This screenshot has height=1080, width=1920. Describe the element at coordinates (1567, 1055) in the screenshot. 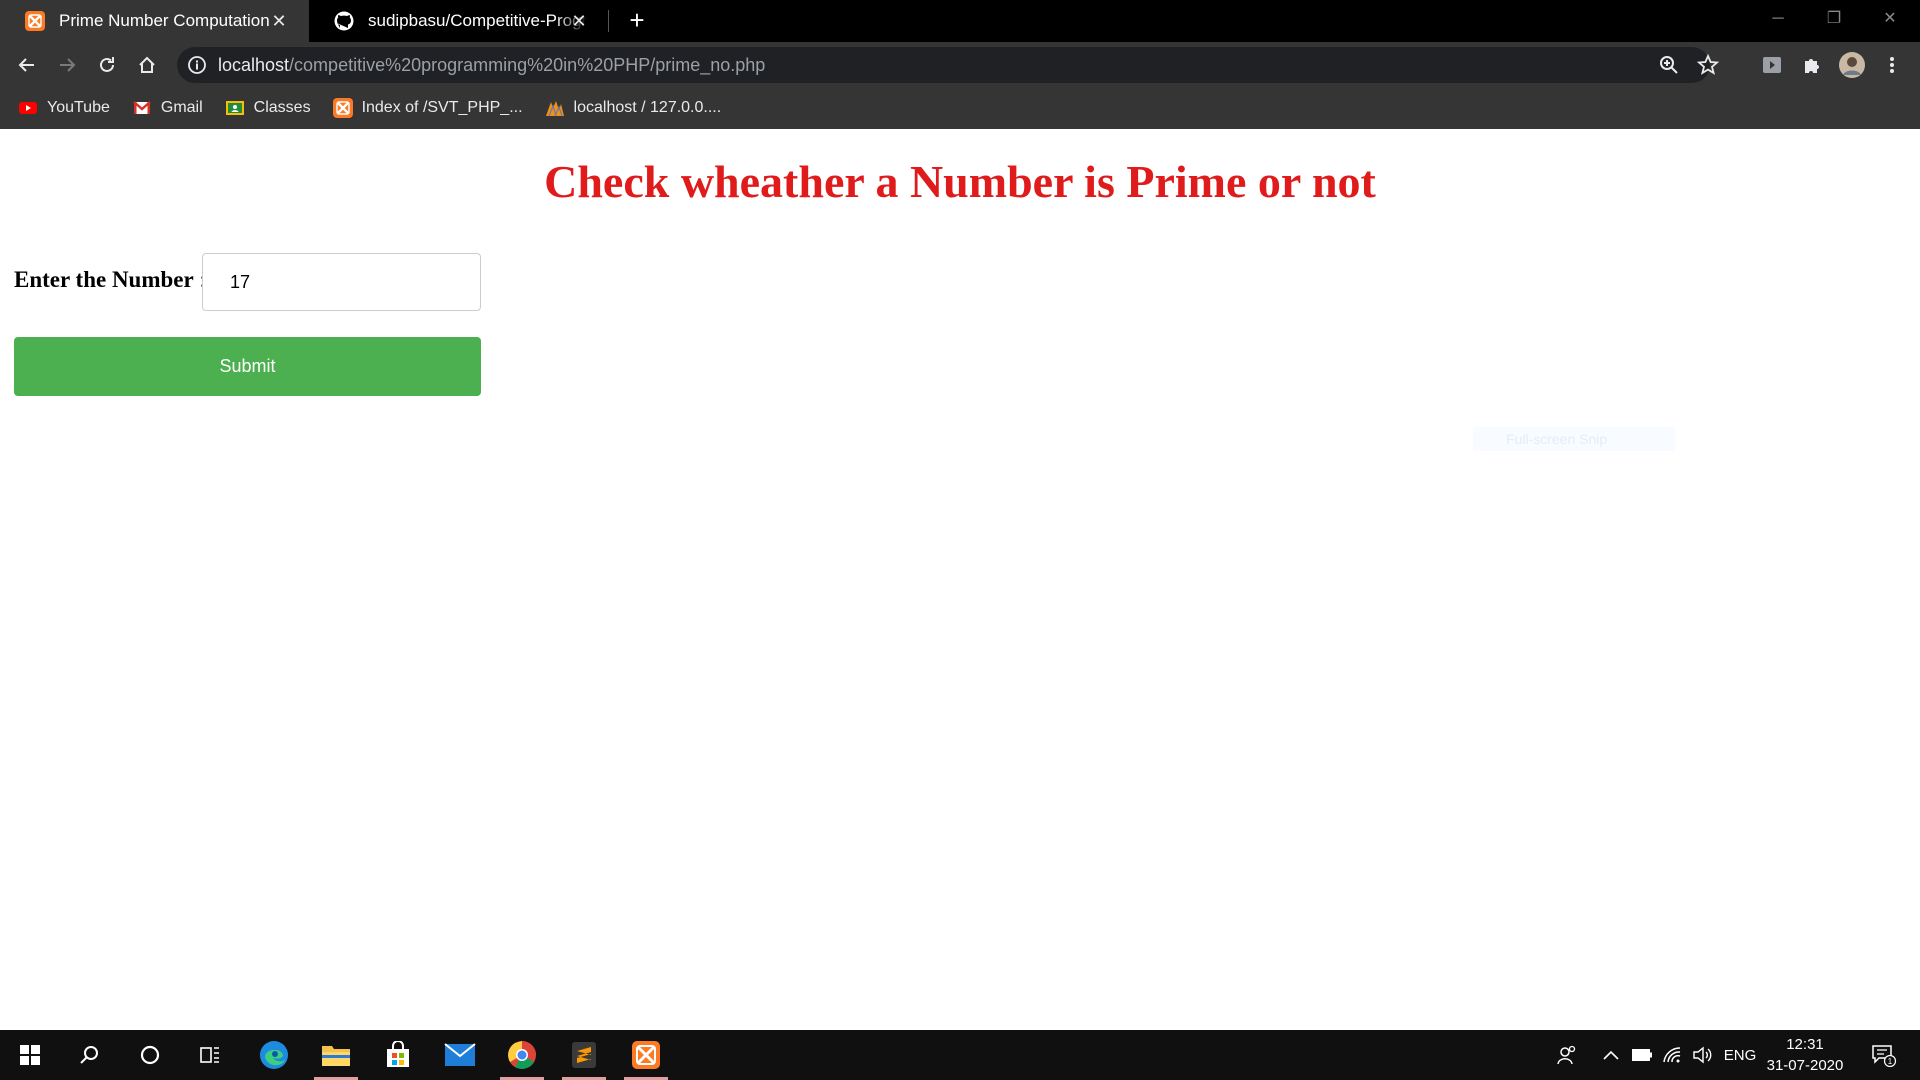

I see `people-icon` at that location.